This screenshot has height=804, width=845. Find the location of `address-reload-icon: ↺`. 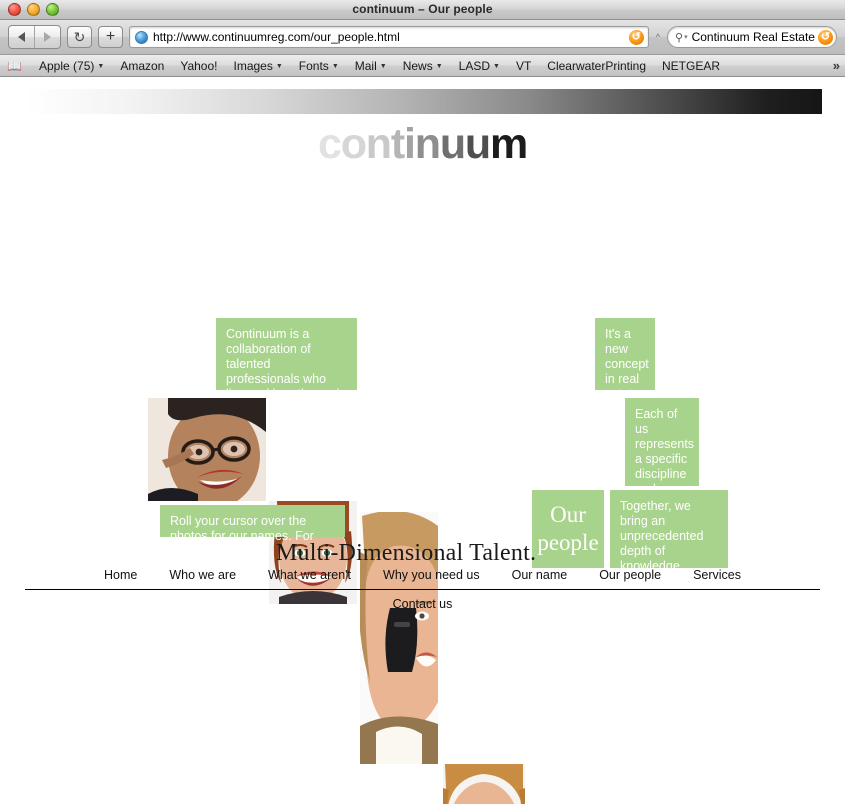

address-reload-icon: ↺ is located at coordinates (636, 37).